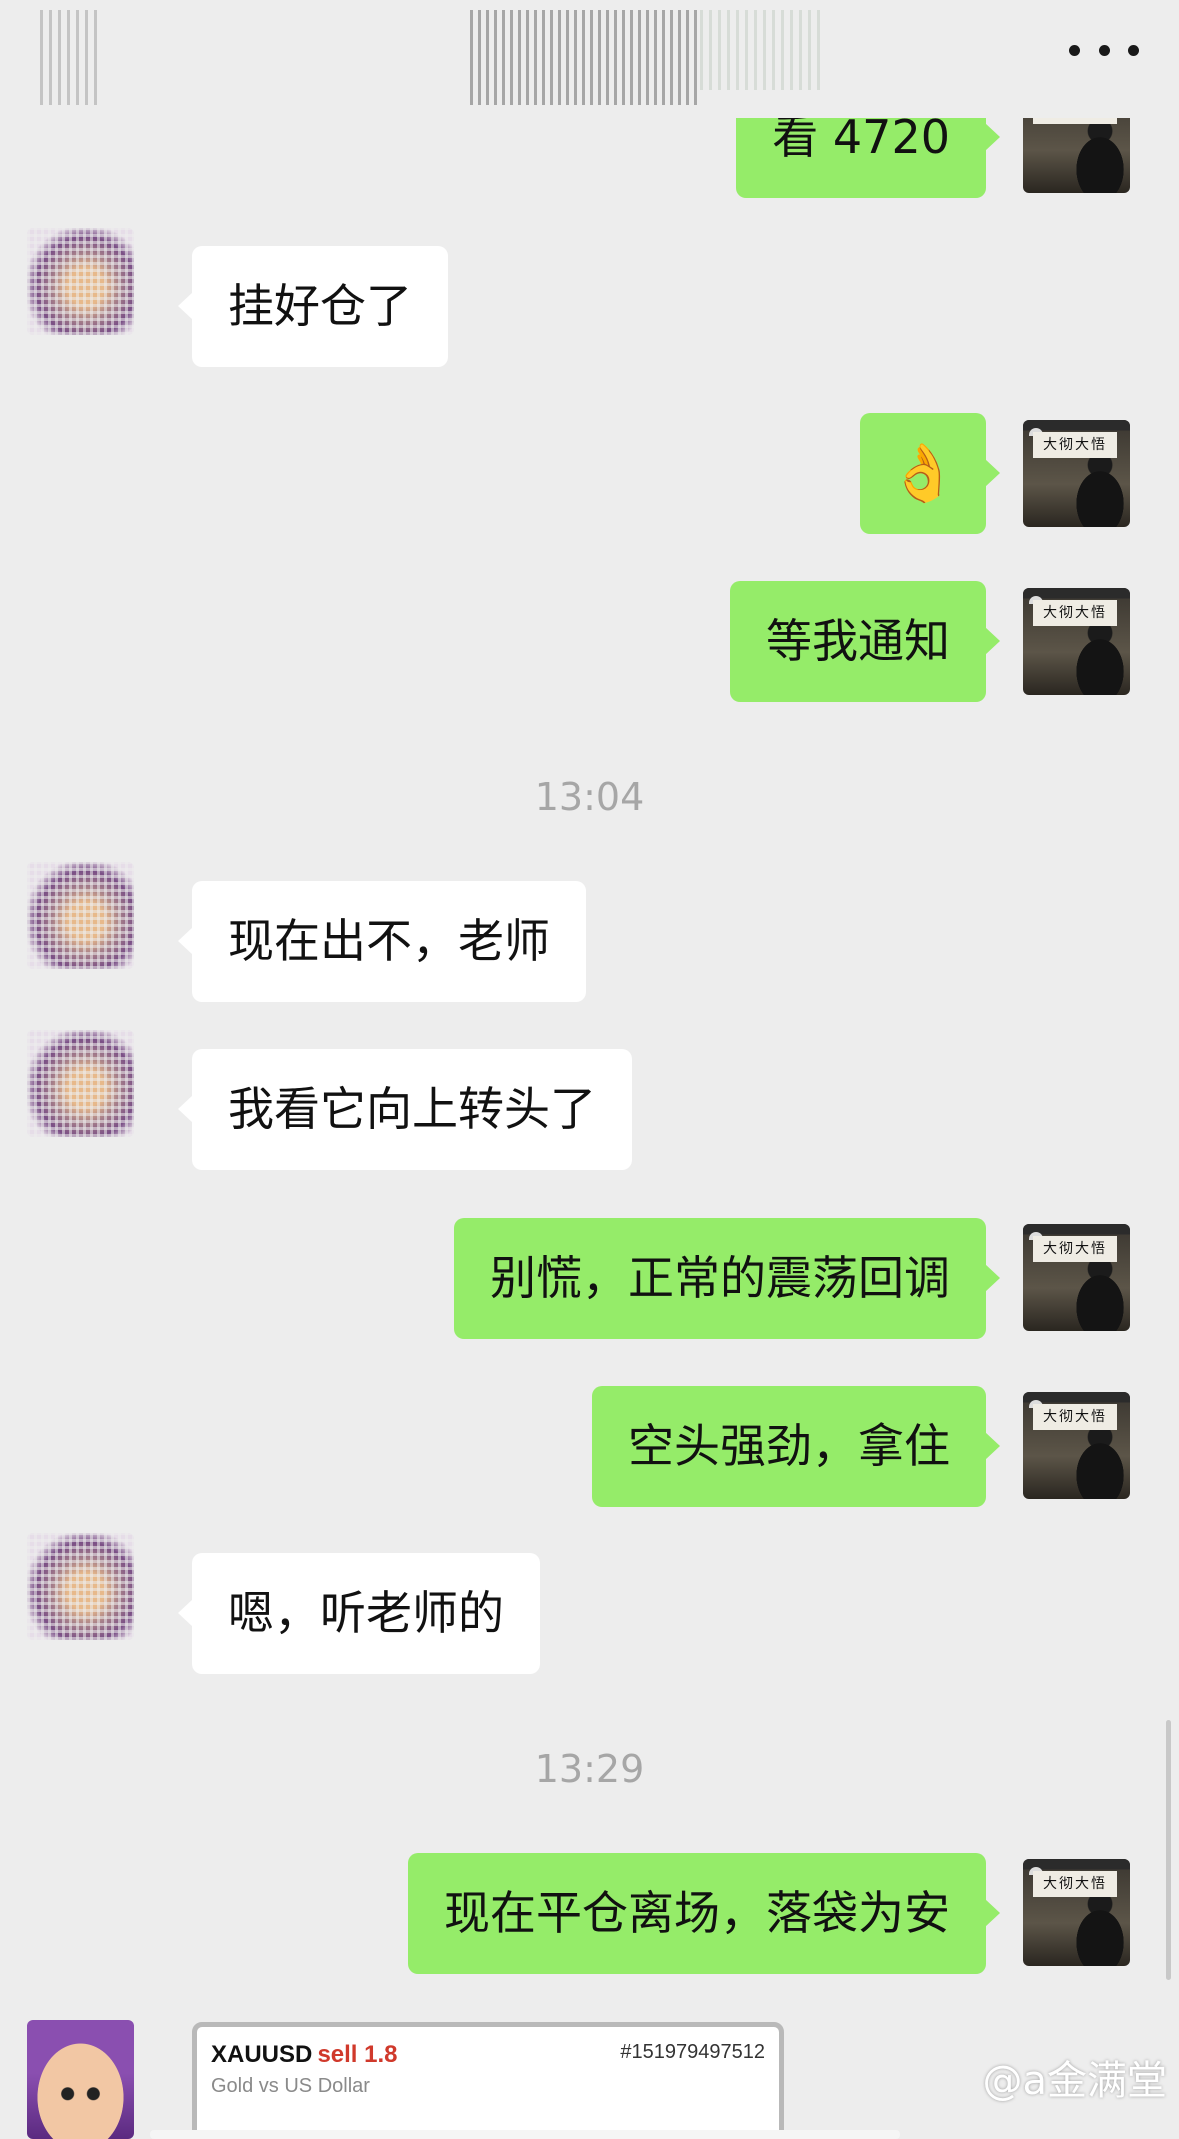 The width and height of the screenshot is (1179, 2139). What do you see at coordinates (923, 473) in the screenshot?
I see `ok-hand-emoji: 👌` at bounding box center [923, 473].